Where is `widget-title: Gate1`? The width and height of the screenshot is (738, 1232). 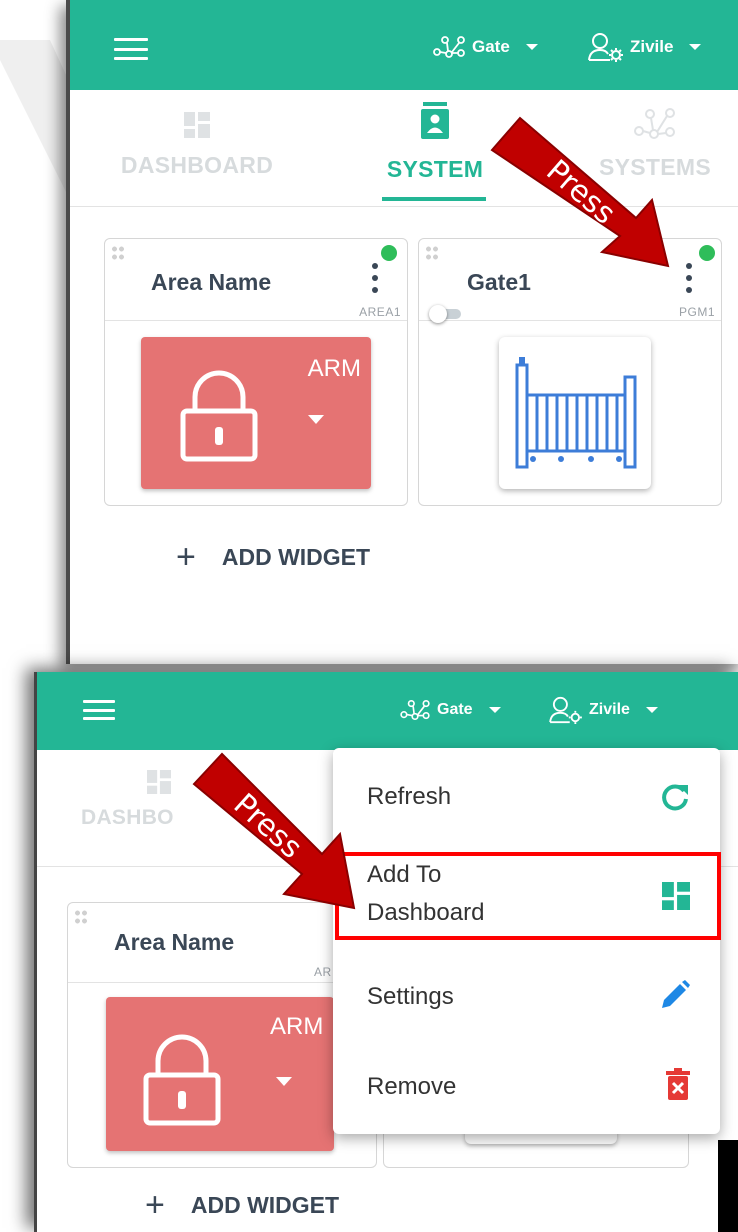 widget-title: Gate1 is located at coordinates (499, 282).